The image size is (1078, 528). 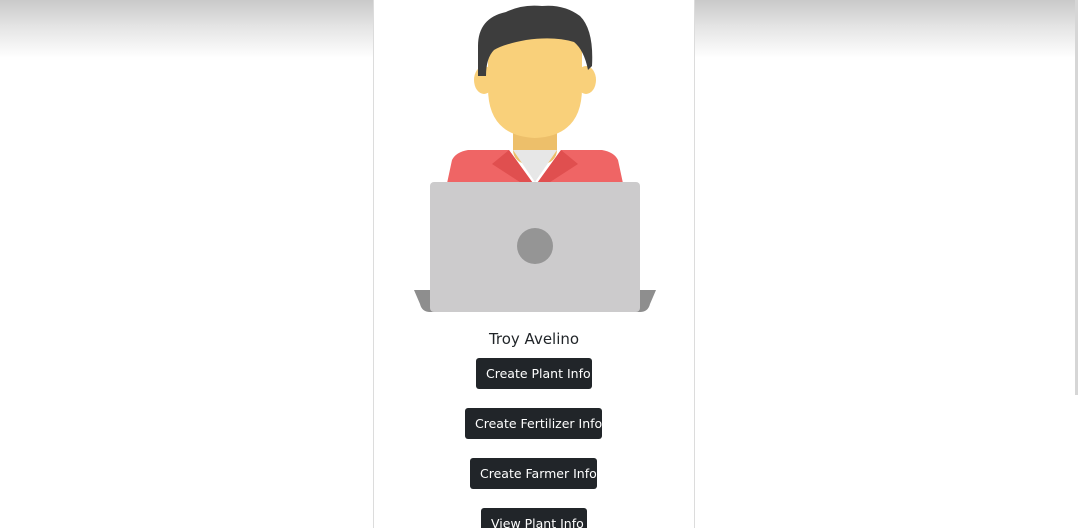 What do you see at coordinates (533, 473) in the screenshot?
I see `create-farmer-info-button: Create Farmer Info` at bounding box center [533, 473].